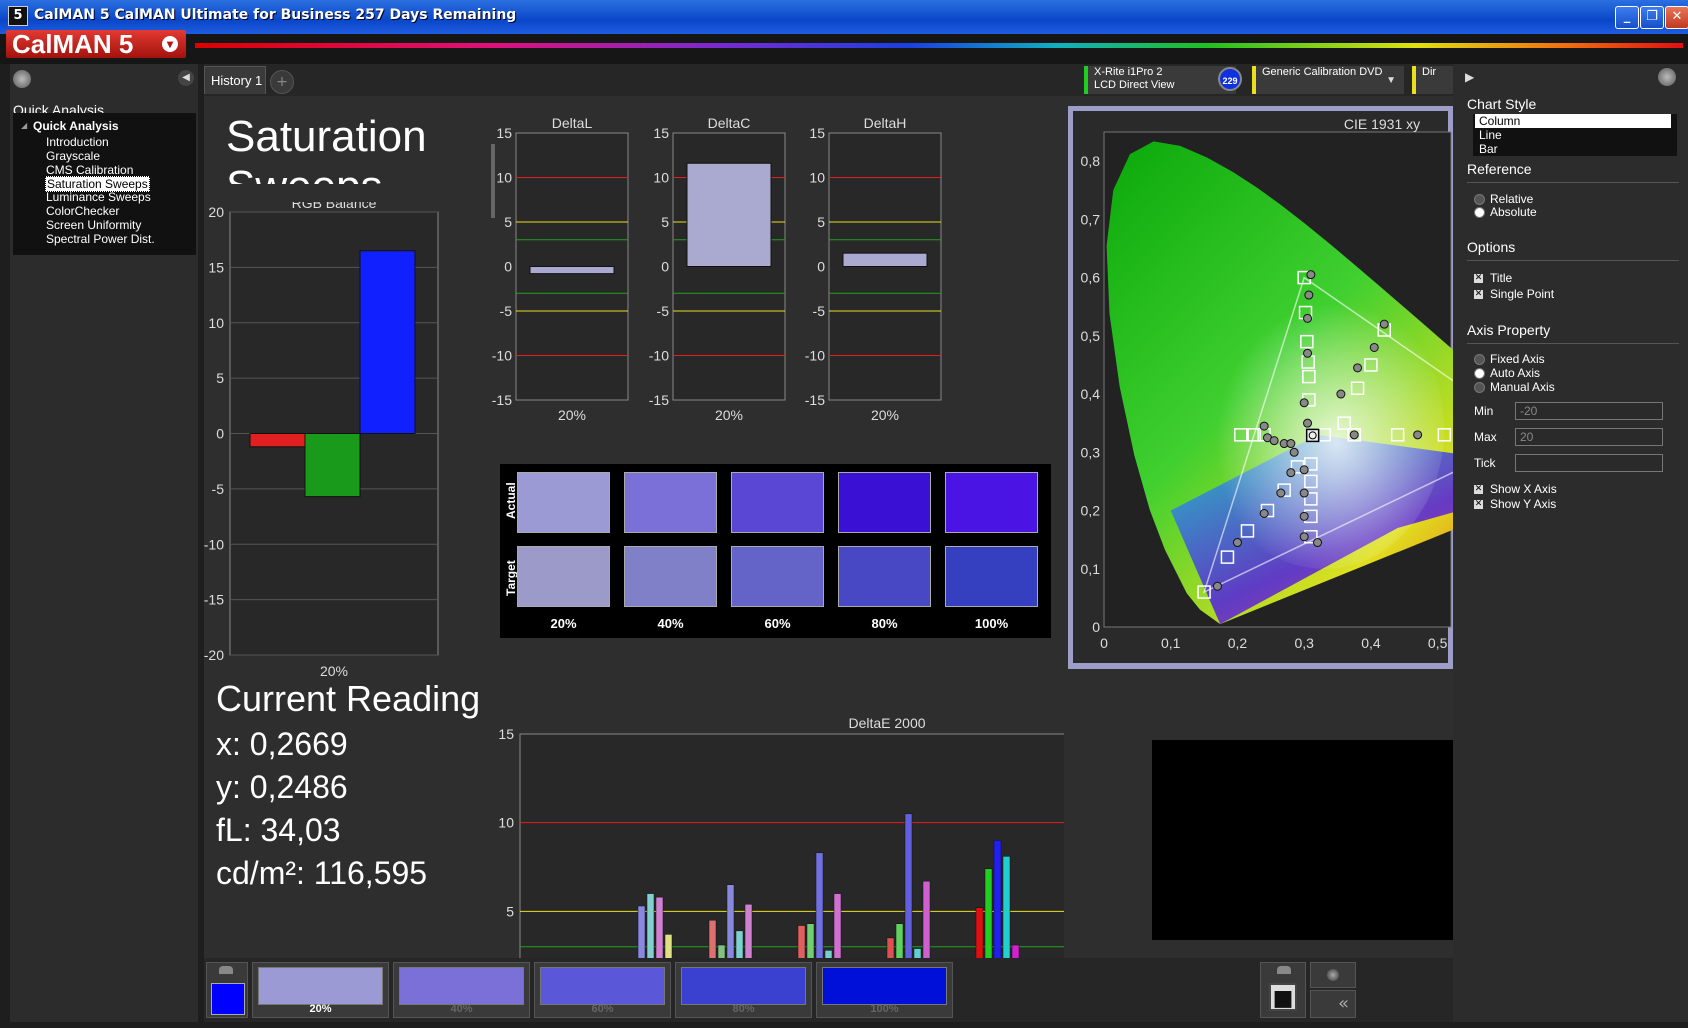 Image resolution: width=1688 pixels, height=1028 pixels. What do you see at coordinates (1589, 411) in the screenshot?
I see `min-input` at bounding box center [1589, 411].